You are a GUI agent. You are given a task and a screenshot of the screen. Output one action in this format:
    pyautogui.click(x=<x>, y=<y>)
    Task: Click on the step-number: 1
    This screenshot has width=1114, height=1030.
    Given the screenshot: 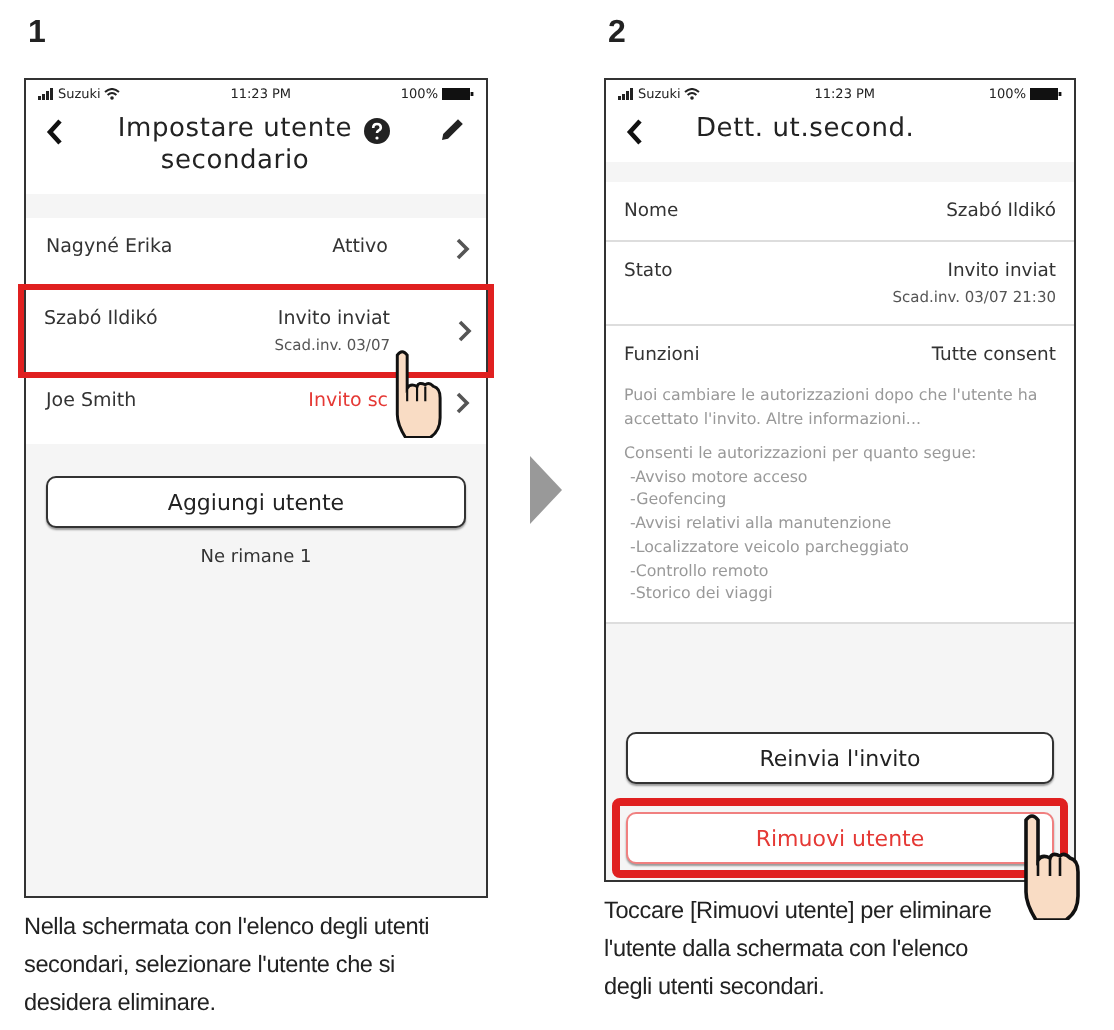 What is the action you would take?
    pyautogui.click(x=37, y=34)
    